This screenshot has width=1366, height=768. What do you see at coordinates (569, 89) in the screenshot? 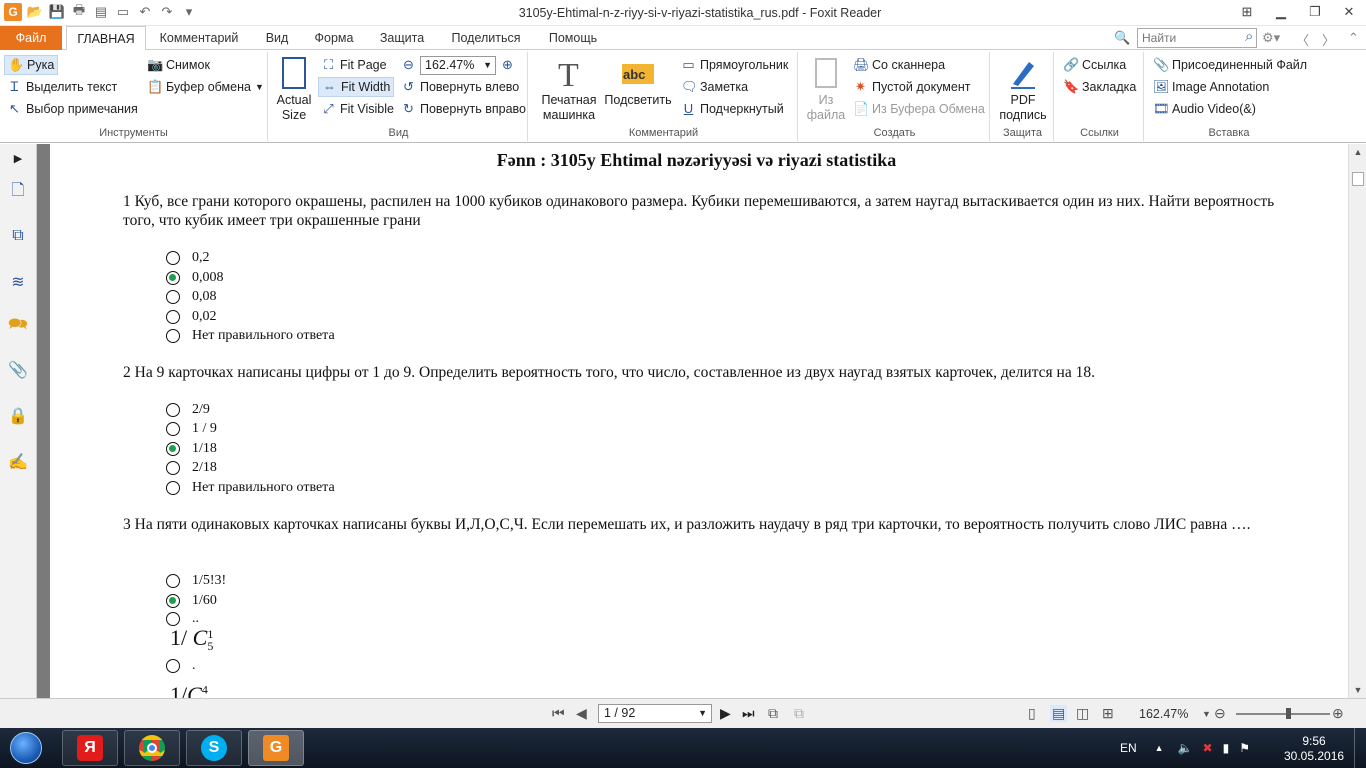
I see `typewriter-button: T Печатная машинка` at bounding box center [569, 89].